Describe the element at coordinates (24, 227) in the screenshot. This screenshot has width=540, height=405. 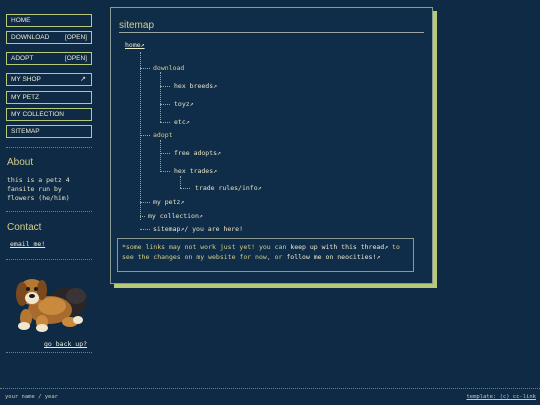
I see `contact-heading: Contact` at that location.